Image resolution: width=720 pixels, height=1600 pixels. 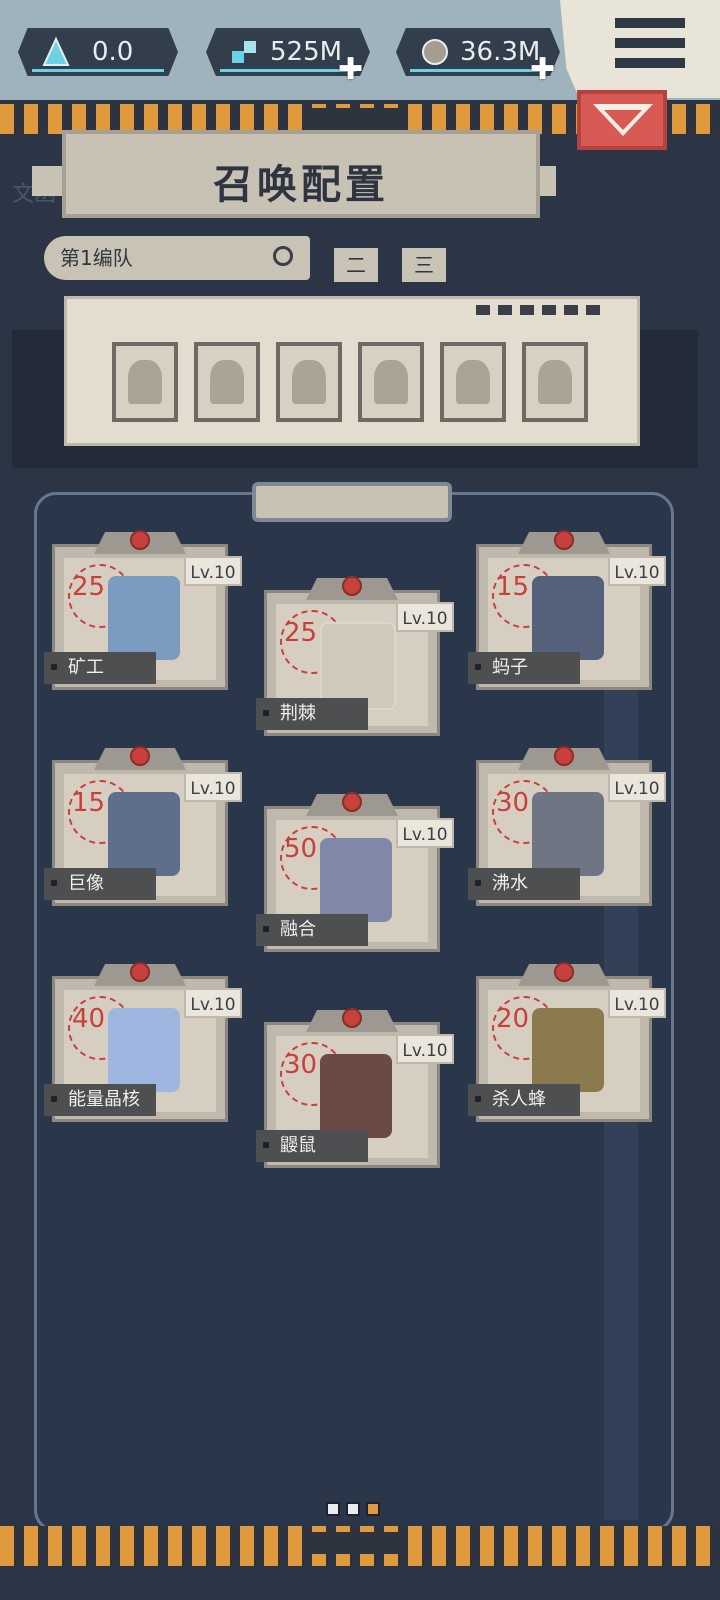 I want to click on unit-card-boiling-water: 30 Lv.10 沸水, so click(x=567, y=826).